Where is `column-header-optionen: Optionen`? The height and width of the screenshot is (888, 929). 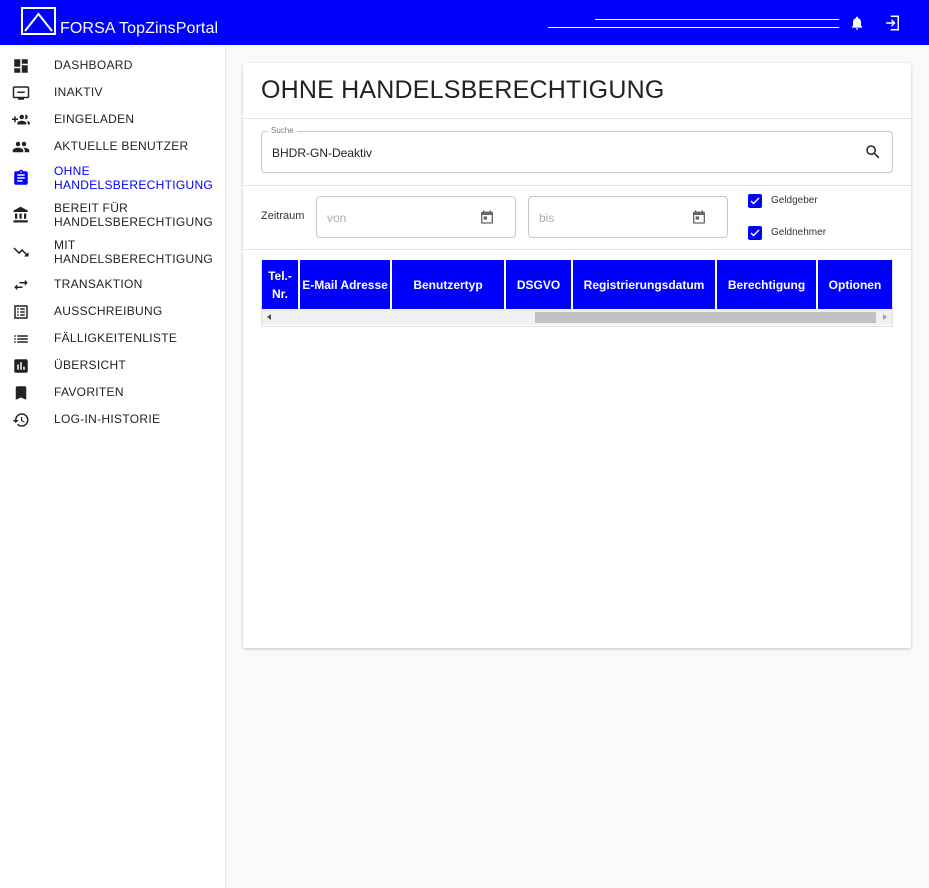
column-header-optionen: Optionen is located at coordinates (855, 284).